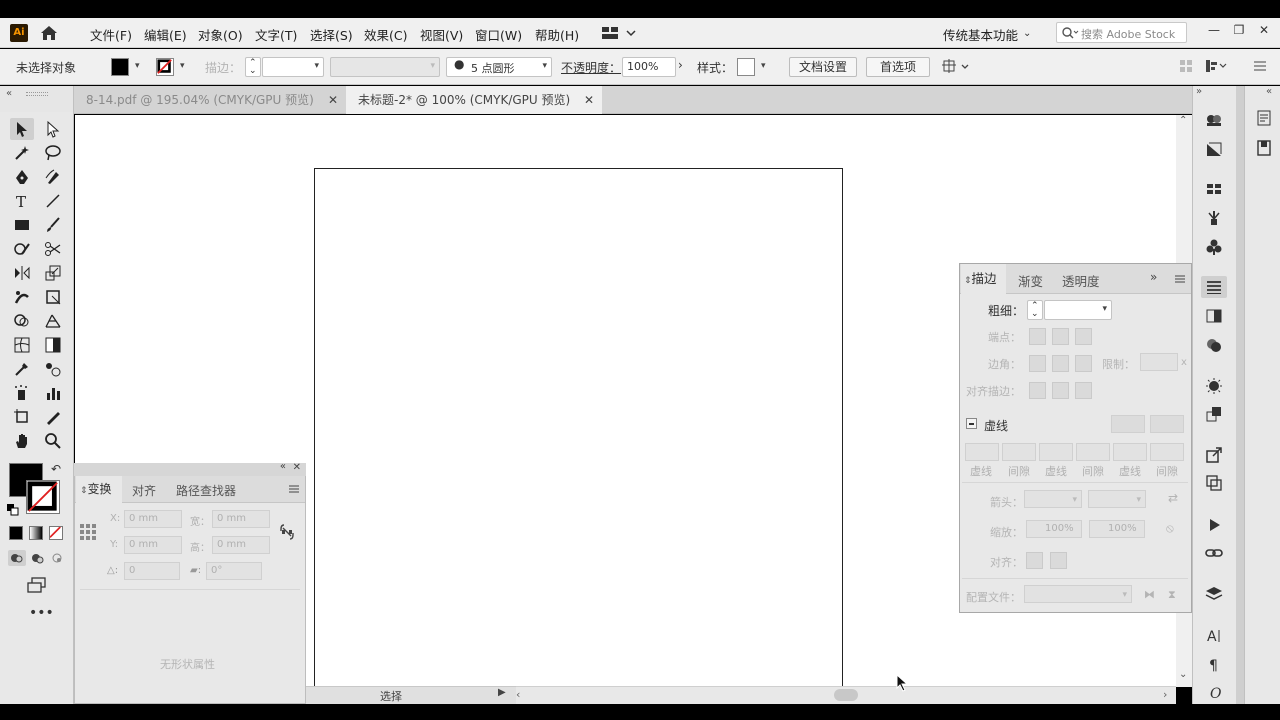 This screenshot has height=720, width=1280. What do you see at coordinates (22, 249) in the screenshot?
I see `shaper-tool` at bounding box center [22, 249].